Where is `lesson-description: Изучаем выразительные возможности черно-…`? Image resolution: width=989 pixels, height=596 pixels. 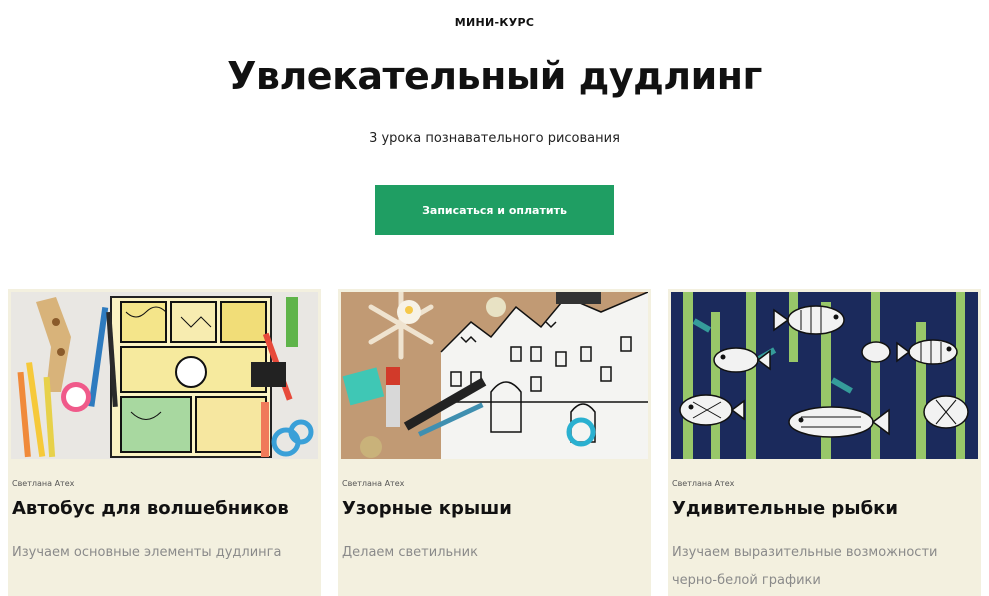
lesson-description: Изучаем выразительные возможности черно-… is located at coordinates (805, 566).